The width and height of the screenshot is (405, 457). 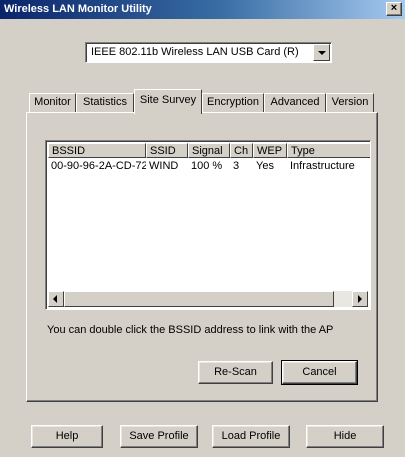 I want to click on load-profile-button: Load Profile, so click(x=251, y=436).